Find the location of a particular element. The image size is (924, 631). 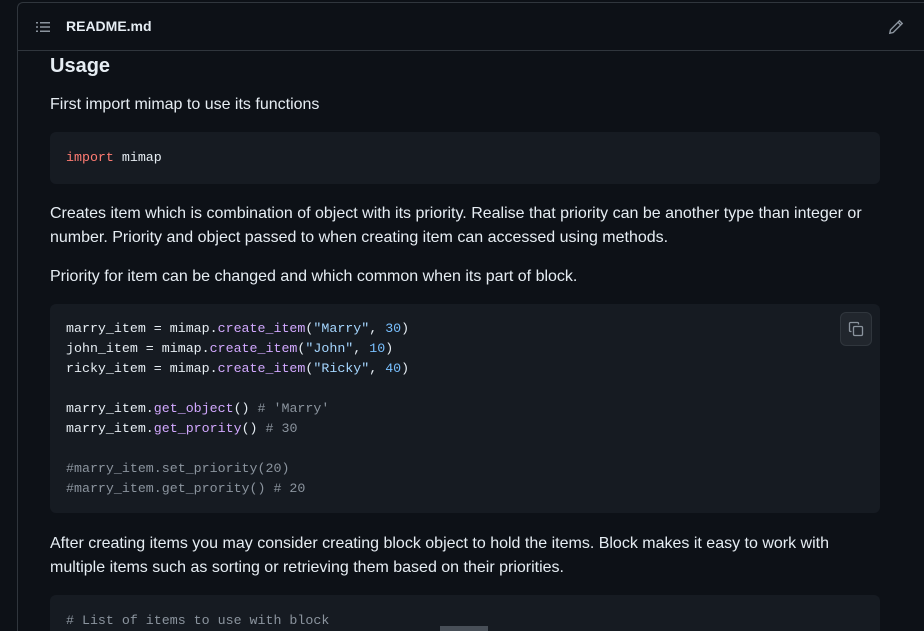

list-unordered-icon is located at coordinates (43, 27).